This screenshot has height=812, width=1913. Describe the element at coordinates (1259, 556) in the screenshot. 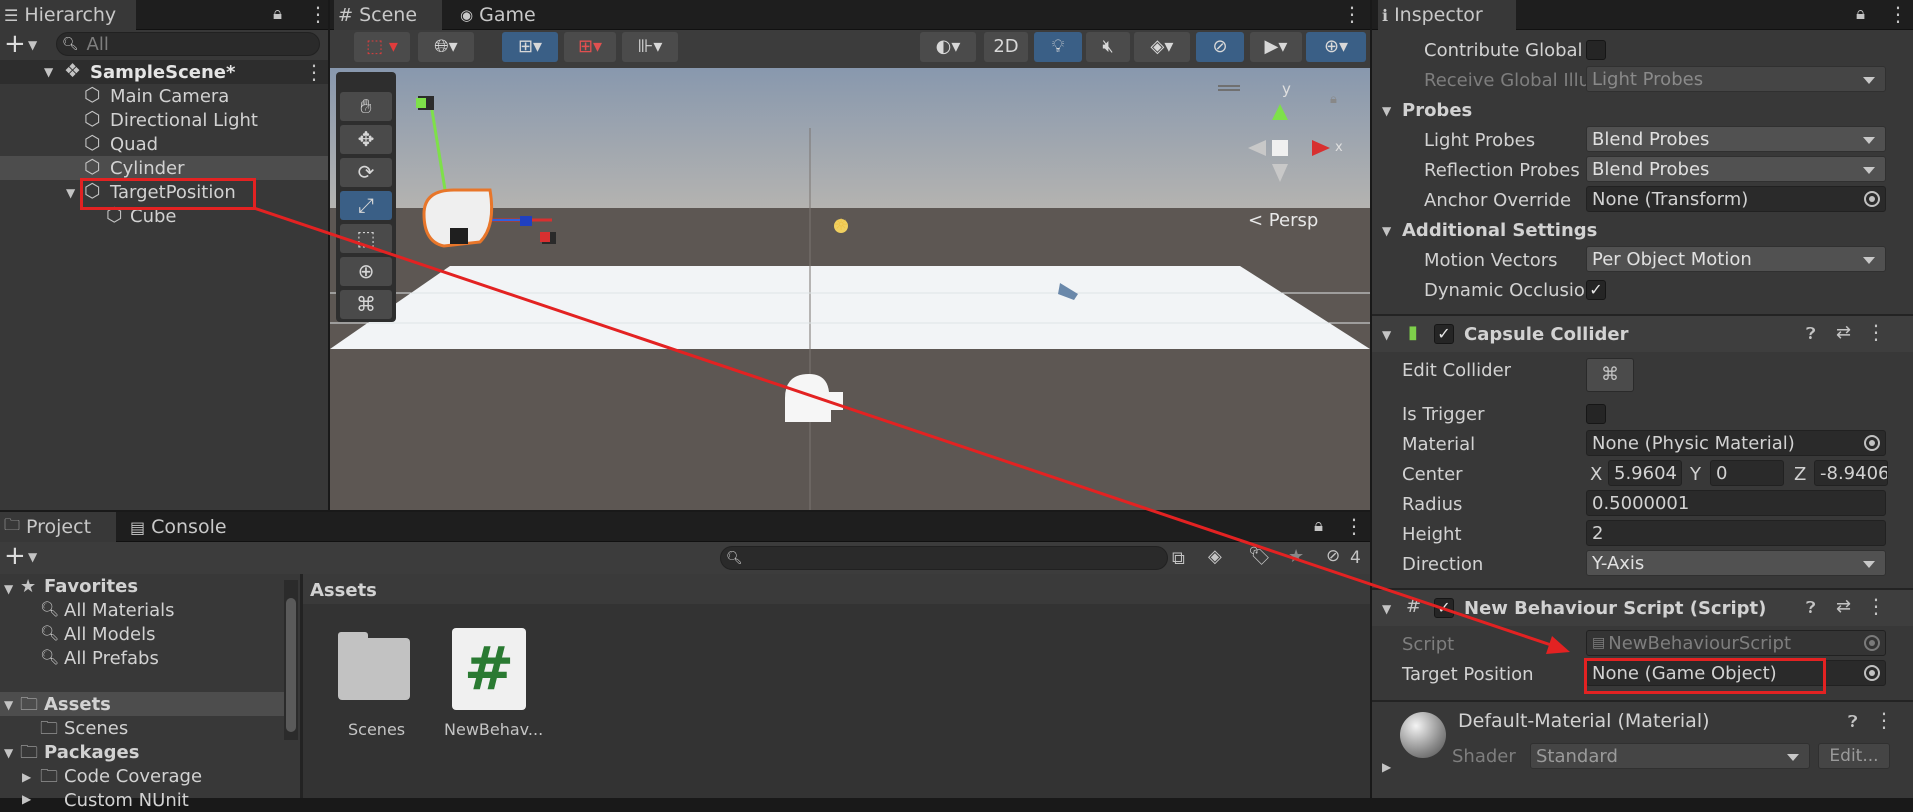

I see `tag-icon: 🏷︎` at that location.